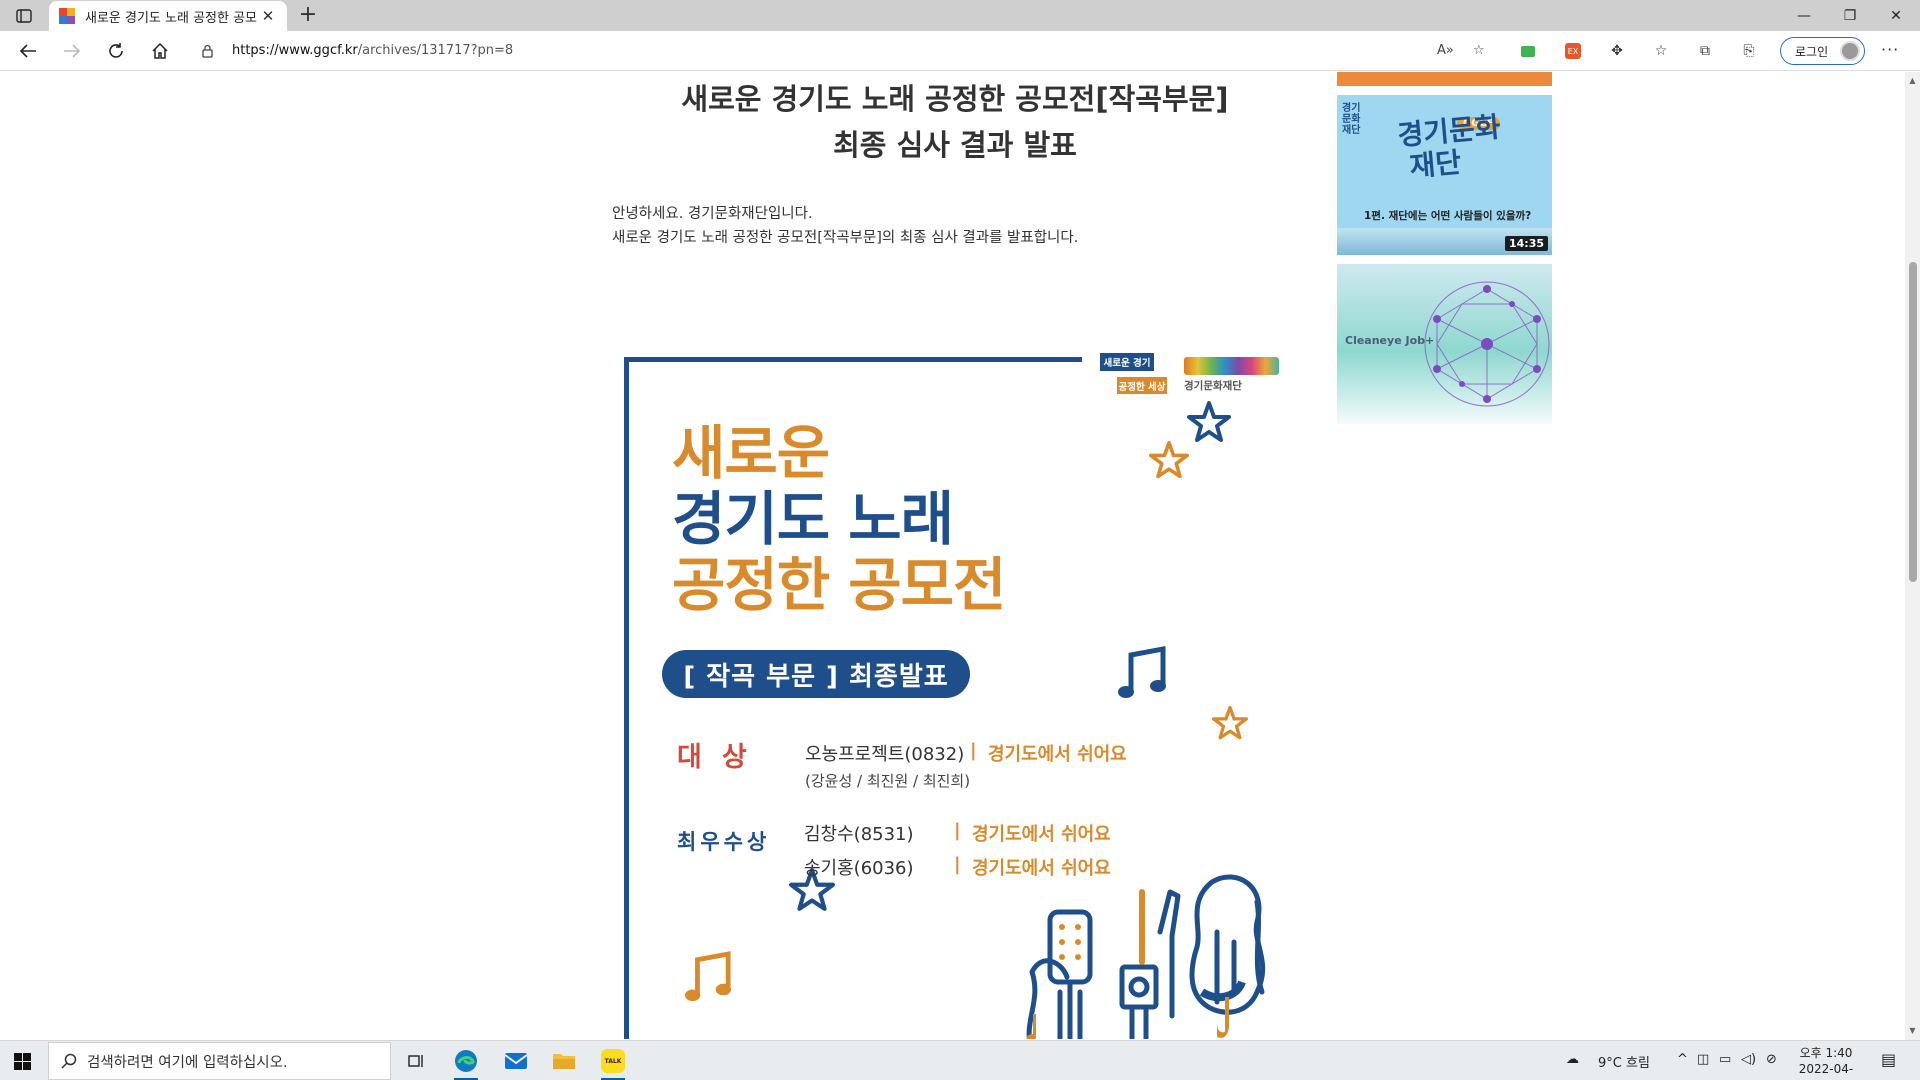 The width and height of the screenshot is (1920, 1080). Describe the element at coordinates (116, 51) in the screenshot. I see `refresh-icon` at that location.